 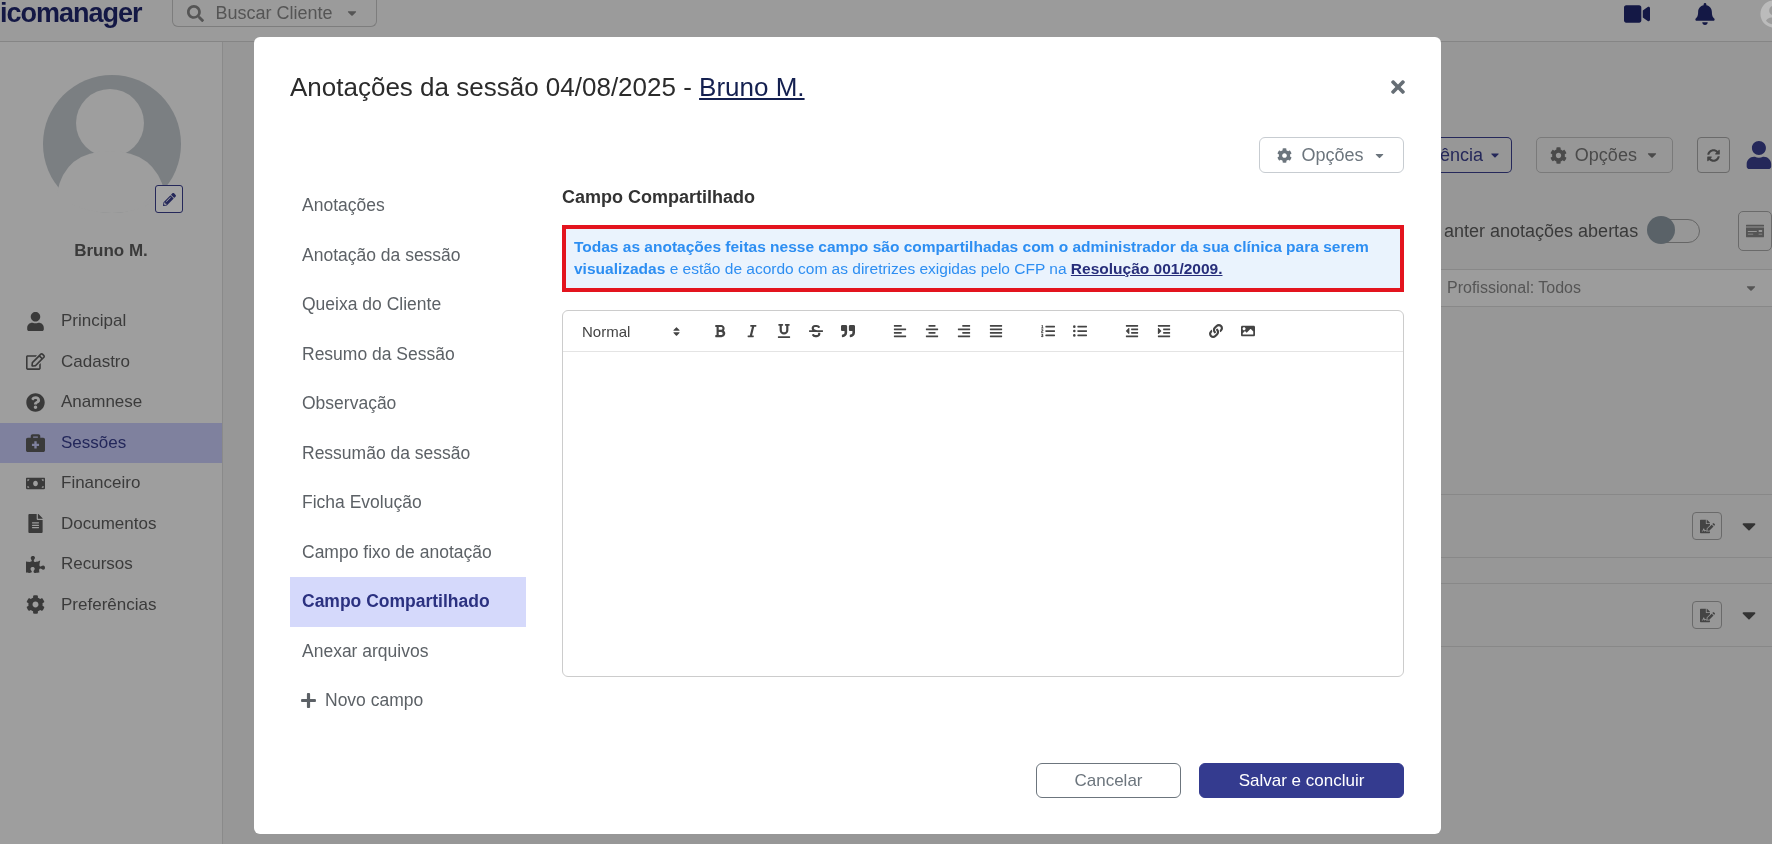 What do you see at coordinates (1301, 780) in the screenshot?
I see `save-button: Salvar e concluir` at bounding box center [1301, 780].